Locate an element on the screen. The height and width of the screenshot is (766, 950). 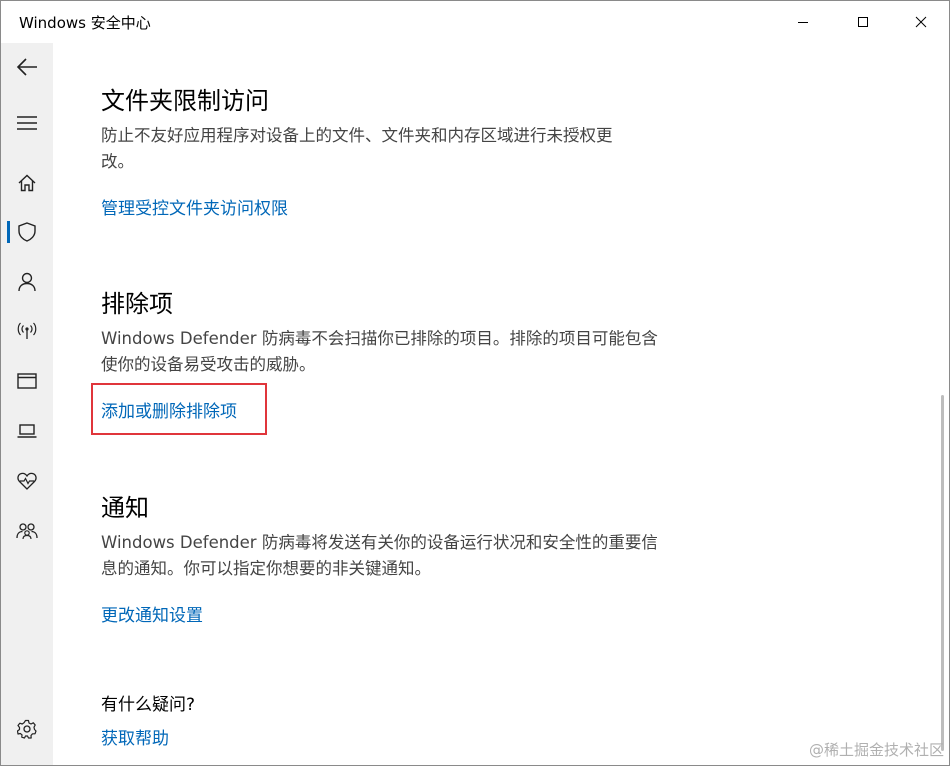
nav-account-protection is located at coordinates (27, 282).